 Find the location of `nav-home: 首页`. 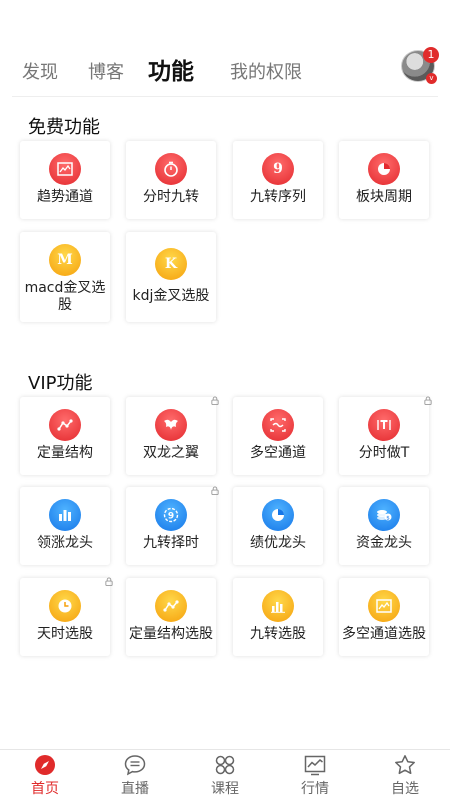

nav-home: 首页 is located at coordinates (45, 776).